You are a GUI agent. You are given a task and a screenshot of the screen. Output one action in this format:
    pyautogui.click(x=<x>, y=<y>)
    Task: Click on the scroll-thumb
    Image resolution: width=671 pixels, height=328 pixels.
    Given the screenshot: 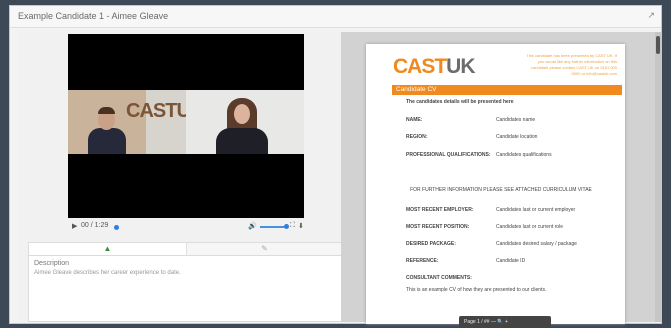 What is the action you would take?
    pyautogui.click(x=658, y=45)
    